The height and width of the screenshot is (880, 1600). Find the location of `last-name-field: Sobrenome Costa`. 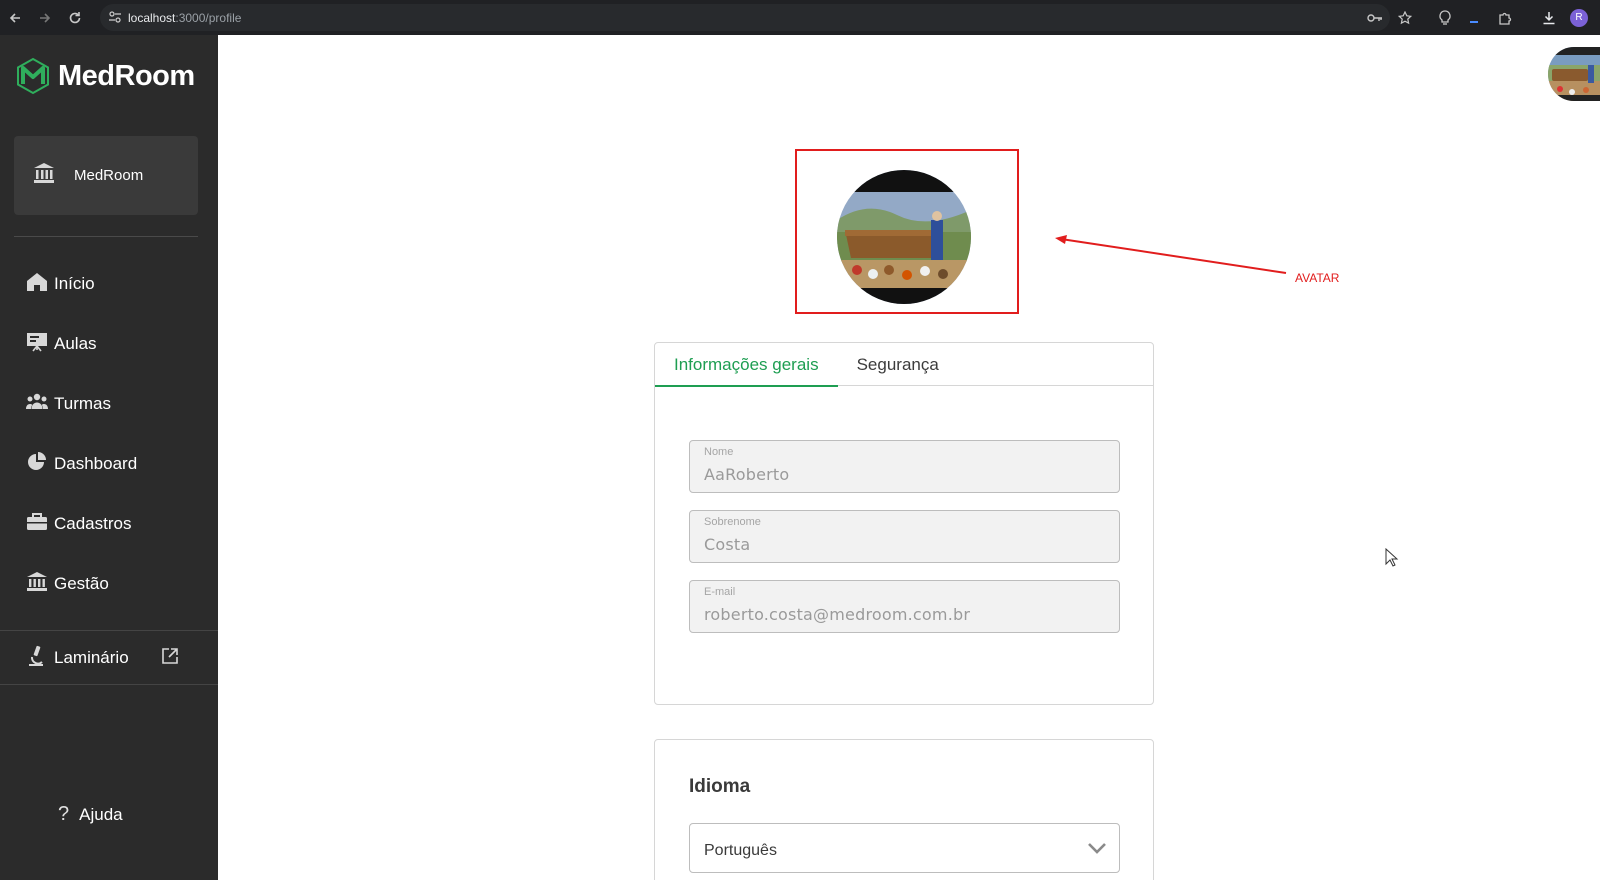

last-name-field: Sobrenome Costa is located at coordinates (904, 536).